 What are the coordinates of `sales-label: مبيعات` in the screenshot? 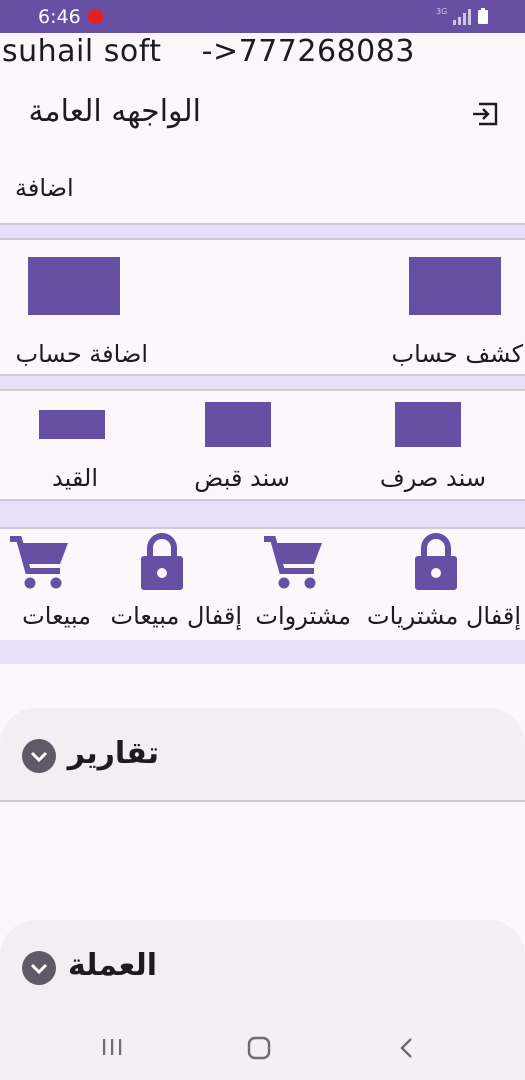 It's located at (56, 616).